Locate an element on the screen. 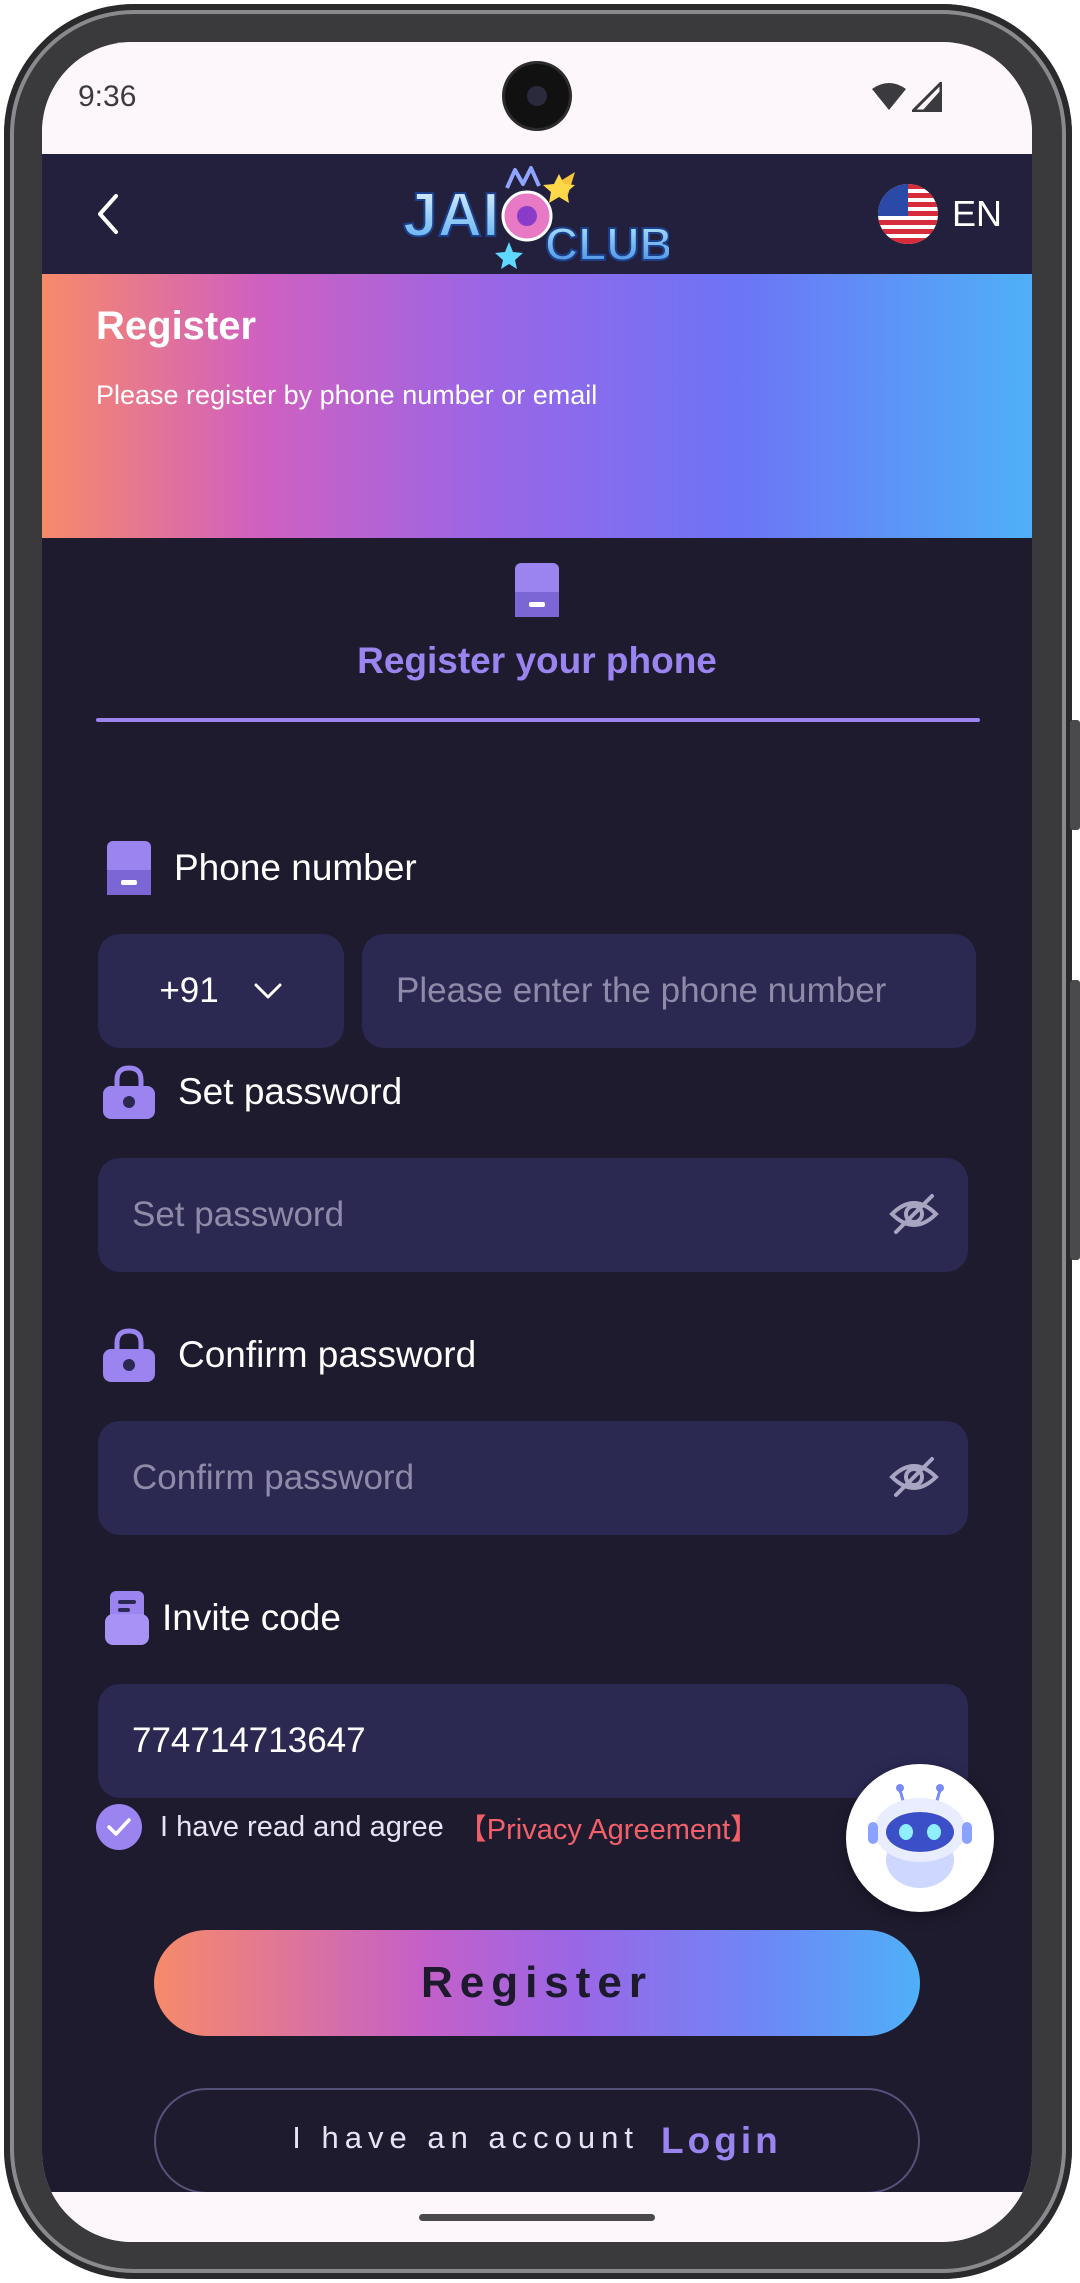 This screenshot has height=2283, width=1080. status-bar: 9:36 is located at coordinates (537, 98).